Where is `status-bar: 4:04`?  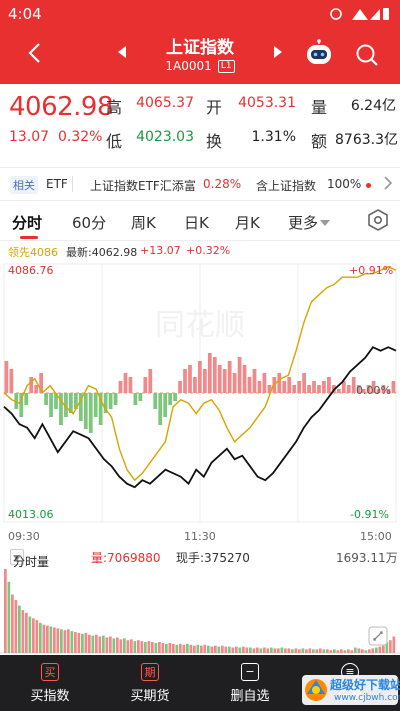
status-bar: 4:04 is located at coordinates (200, 15).